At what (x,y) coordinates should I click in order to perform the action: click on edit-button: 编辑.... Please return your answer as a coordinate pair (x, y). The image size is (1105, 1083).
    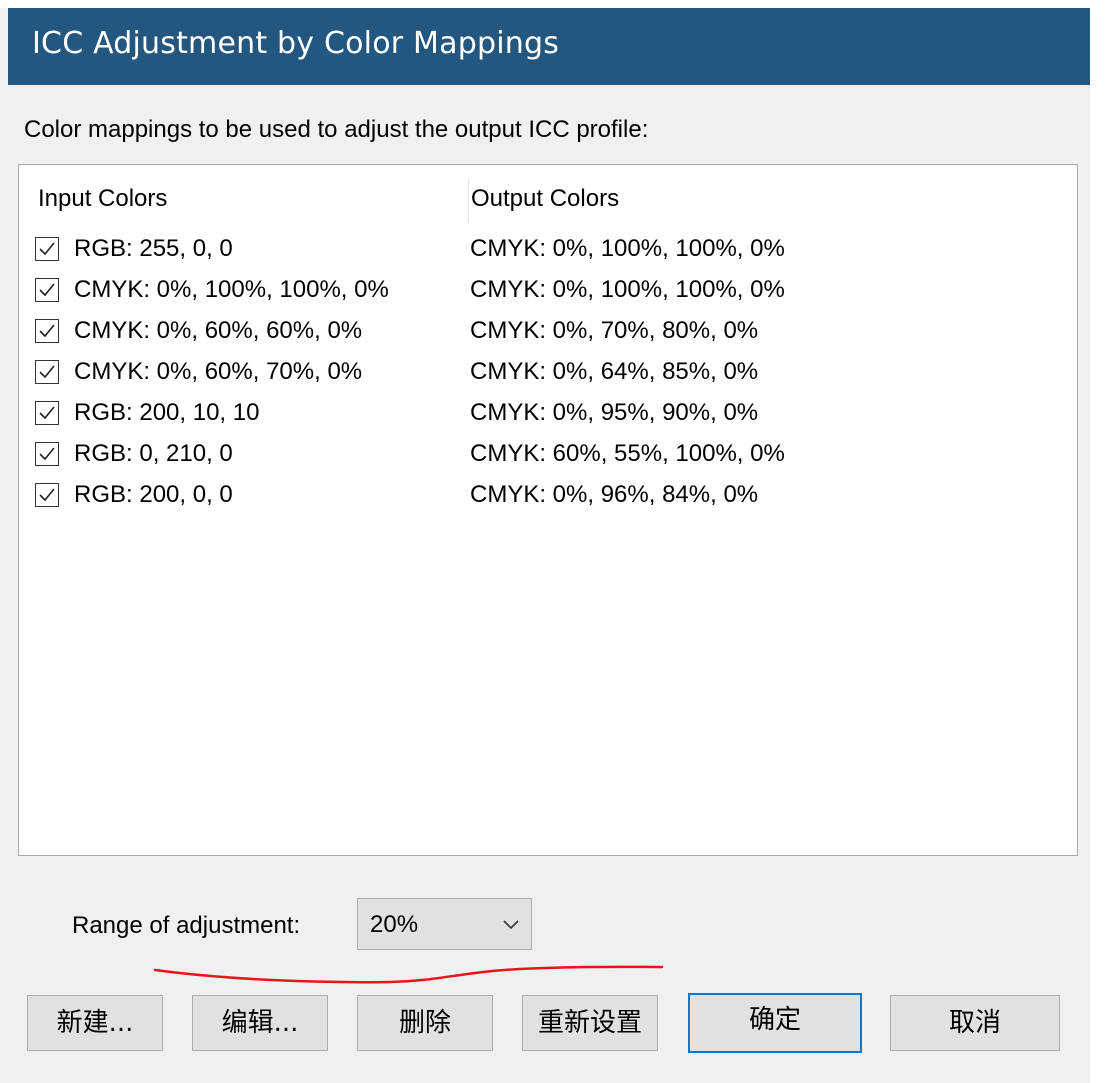
    Looking at the image, I should click on (260, 1023).